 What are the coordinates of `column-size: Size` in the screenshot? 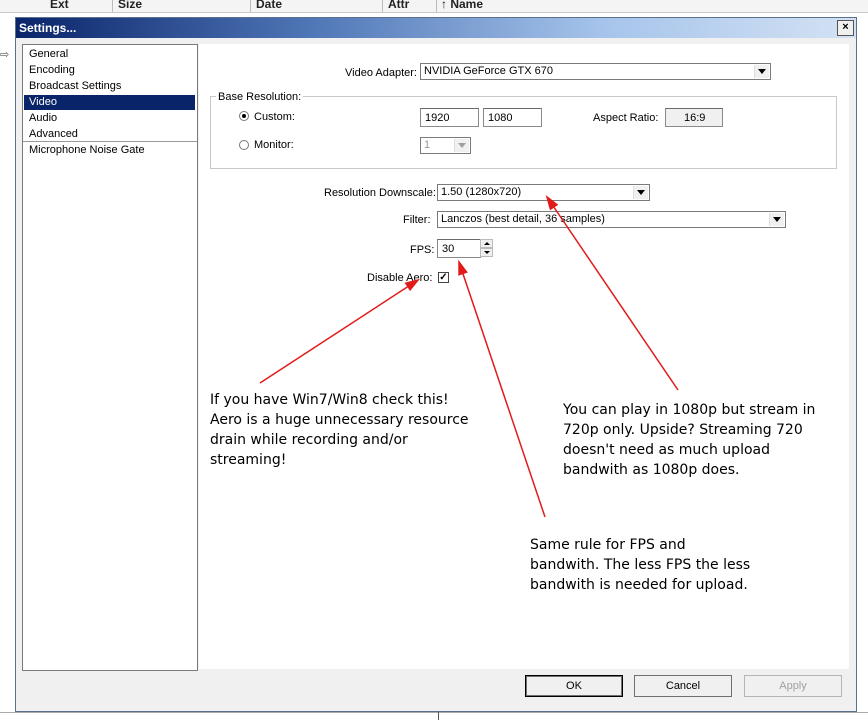 It's located at (130, 5).